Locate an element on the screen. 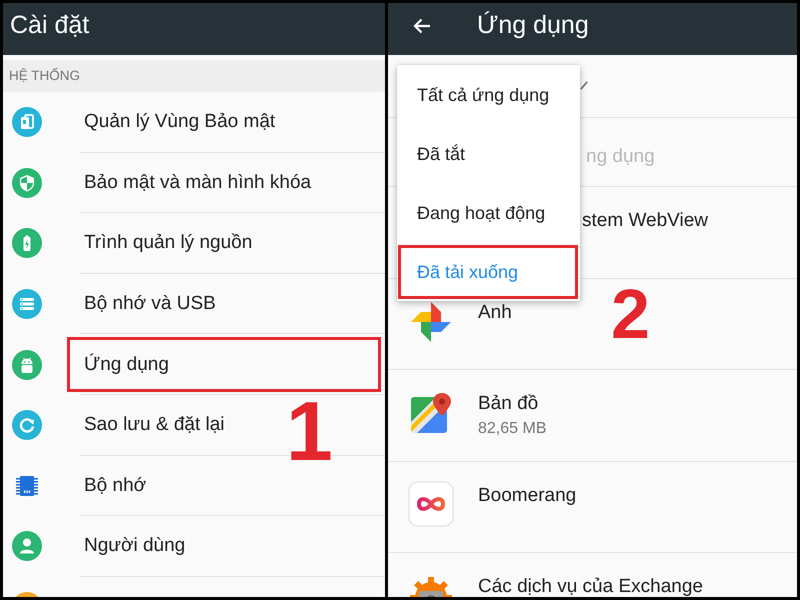 This screenshot has width=800, height=600. settings-item: Quản lý Vùng Bảo mật is located at coordinates (180, 122).